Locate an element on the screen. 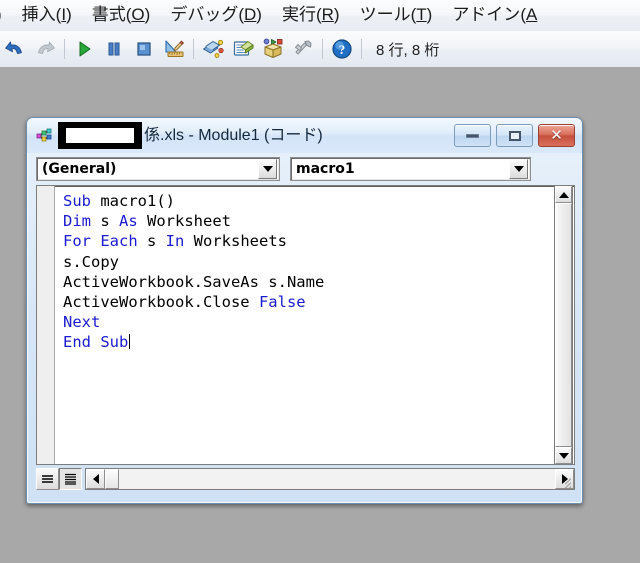  code-keyword: Sub is located at coordinates (77, 201).